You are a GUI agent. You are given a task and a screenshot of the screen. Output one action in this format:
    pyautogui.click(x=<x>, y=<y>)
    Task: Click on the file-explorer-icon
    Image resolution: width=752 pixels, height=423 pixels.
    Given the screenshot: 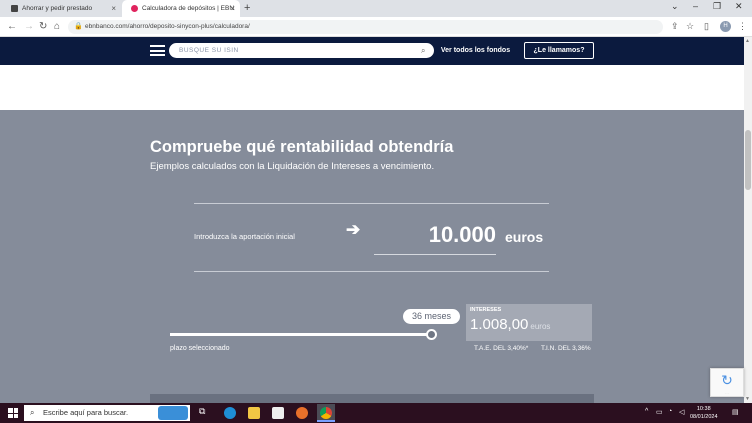 What is the action you would take?
    pyautogui.click(x=254, y=413)
    